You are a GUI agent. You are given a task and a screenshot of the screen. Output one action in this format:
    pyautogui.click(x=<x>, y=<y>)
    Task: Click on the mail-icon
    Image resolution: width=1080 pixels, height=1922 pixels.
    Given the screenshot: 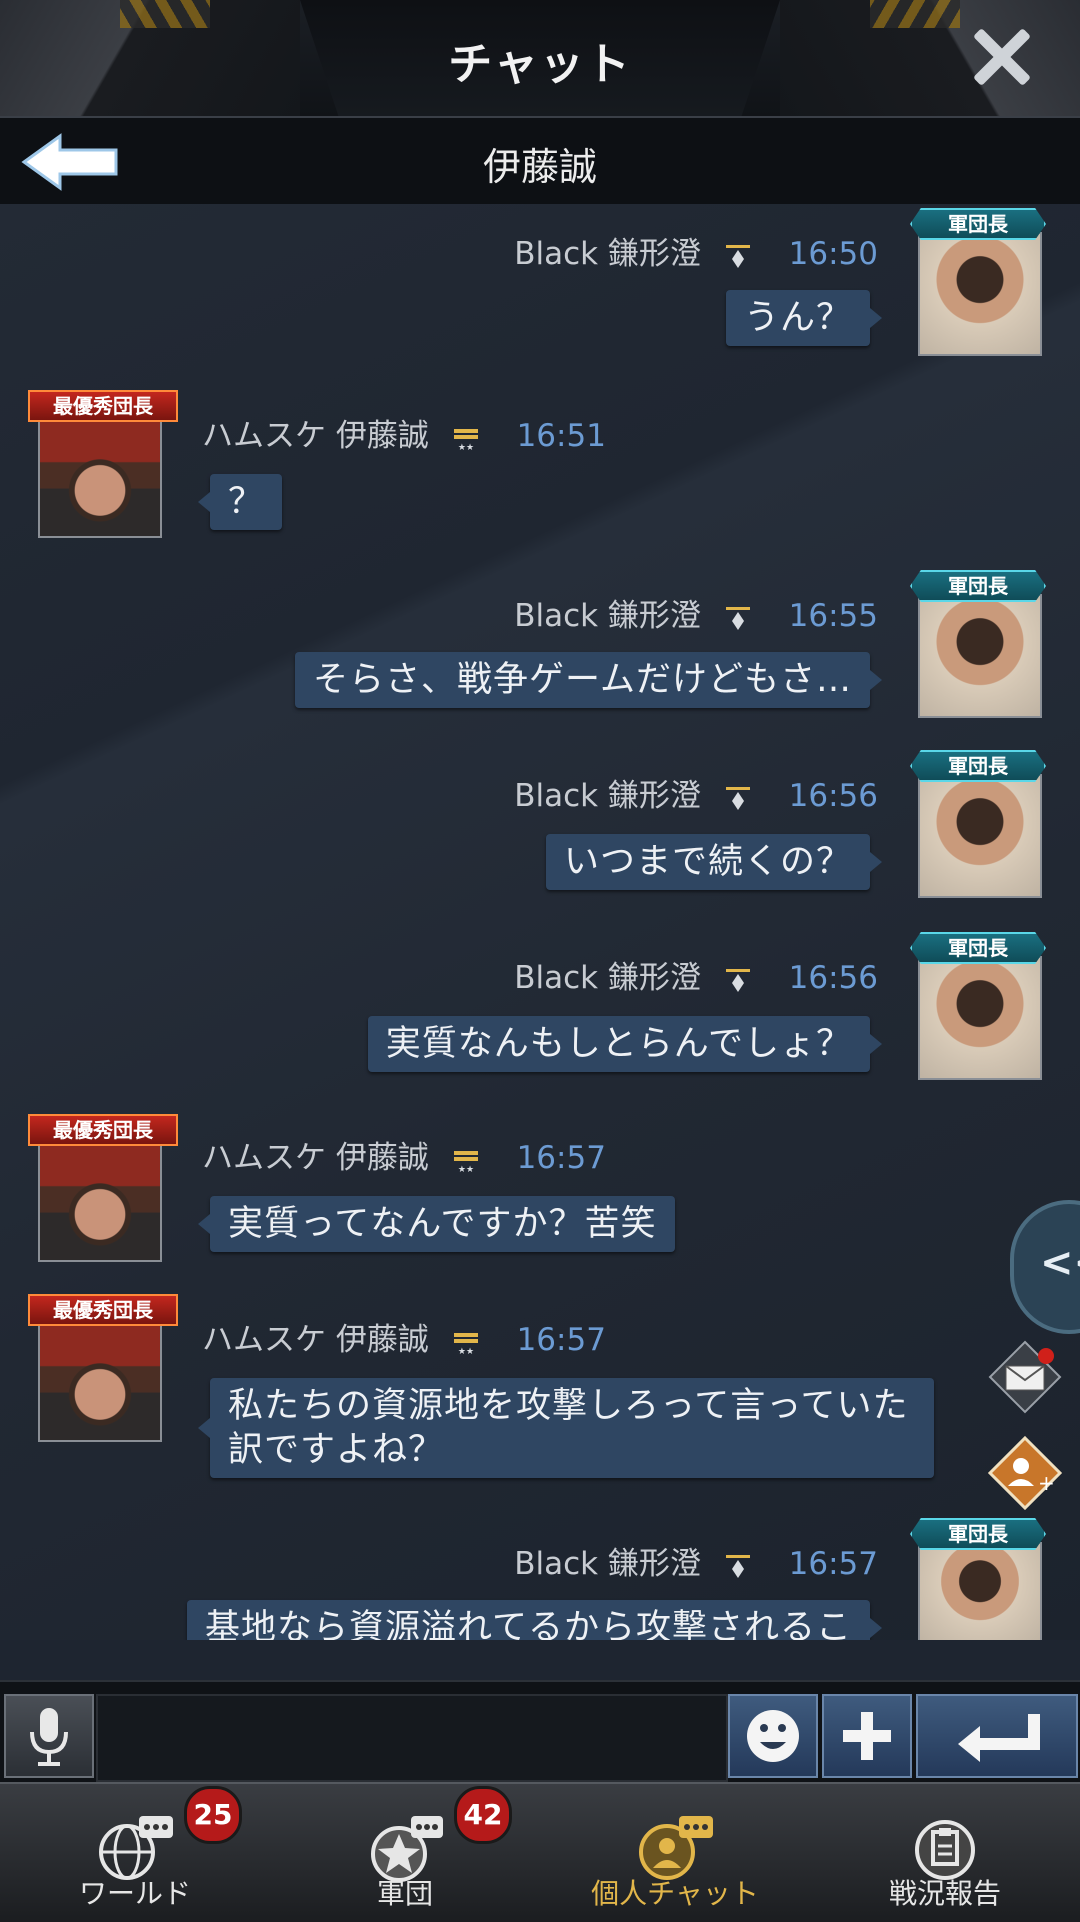 What is the action you would take?
    pyautogui.click(x=1025, y=1377)
    